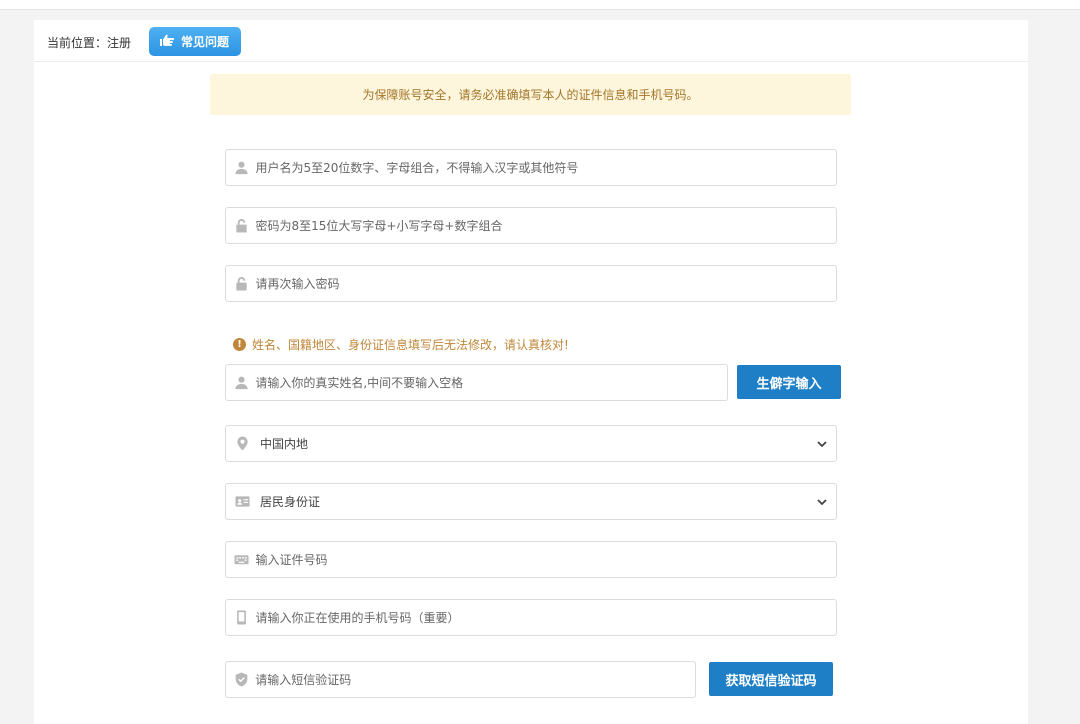  I want to click on sms-code-field, so click(460, 679).